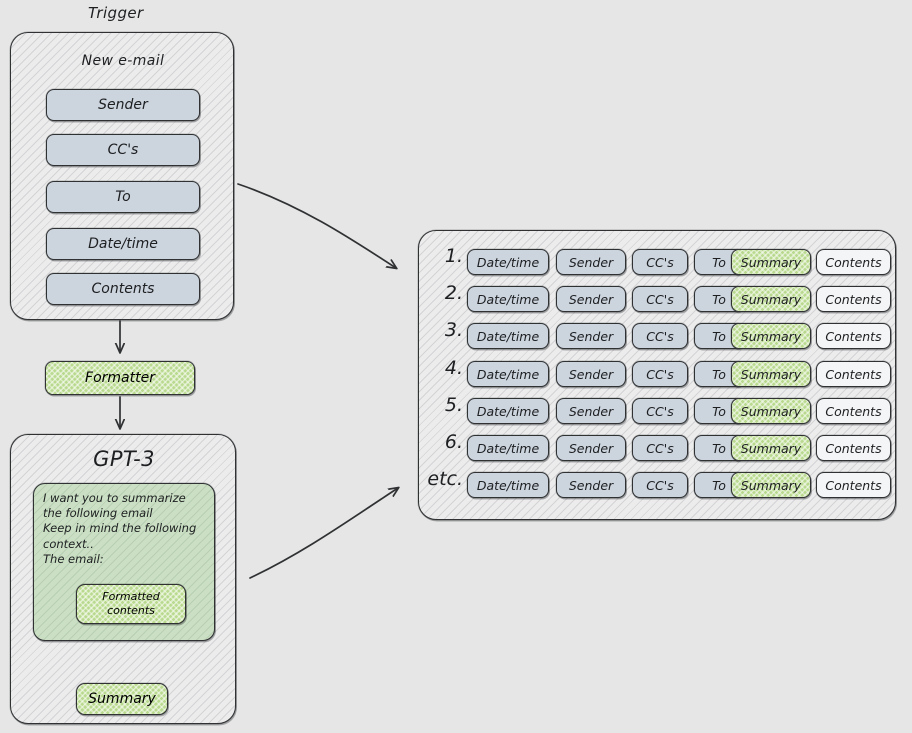  Describe the element at coordinates (445, 479) in the screenshot. I see `results-row-number: etc.` at that location.